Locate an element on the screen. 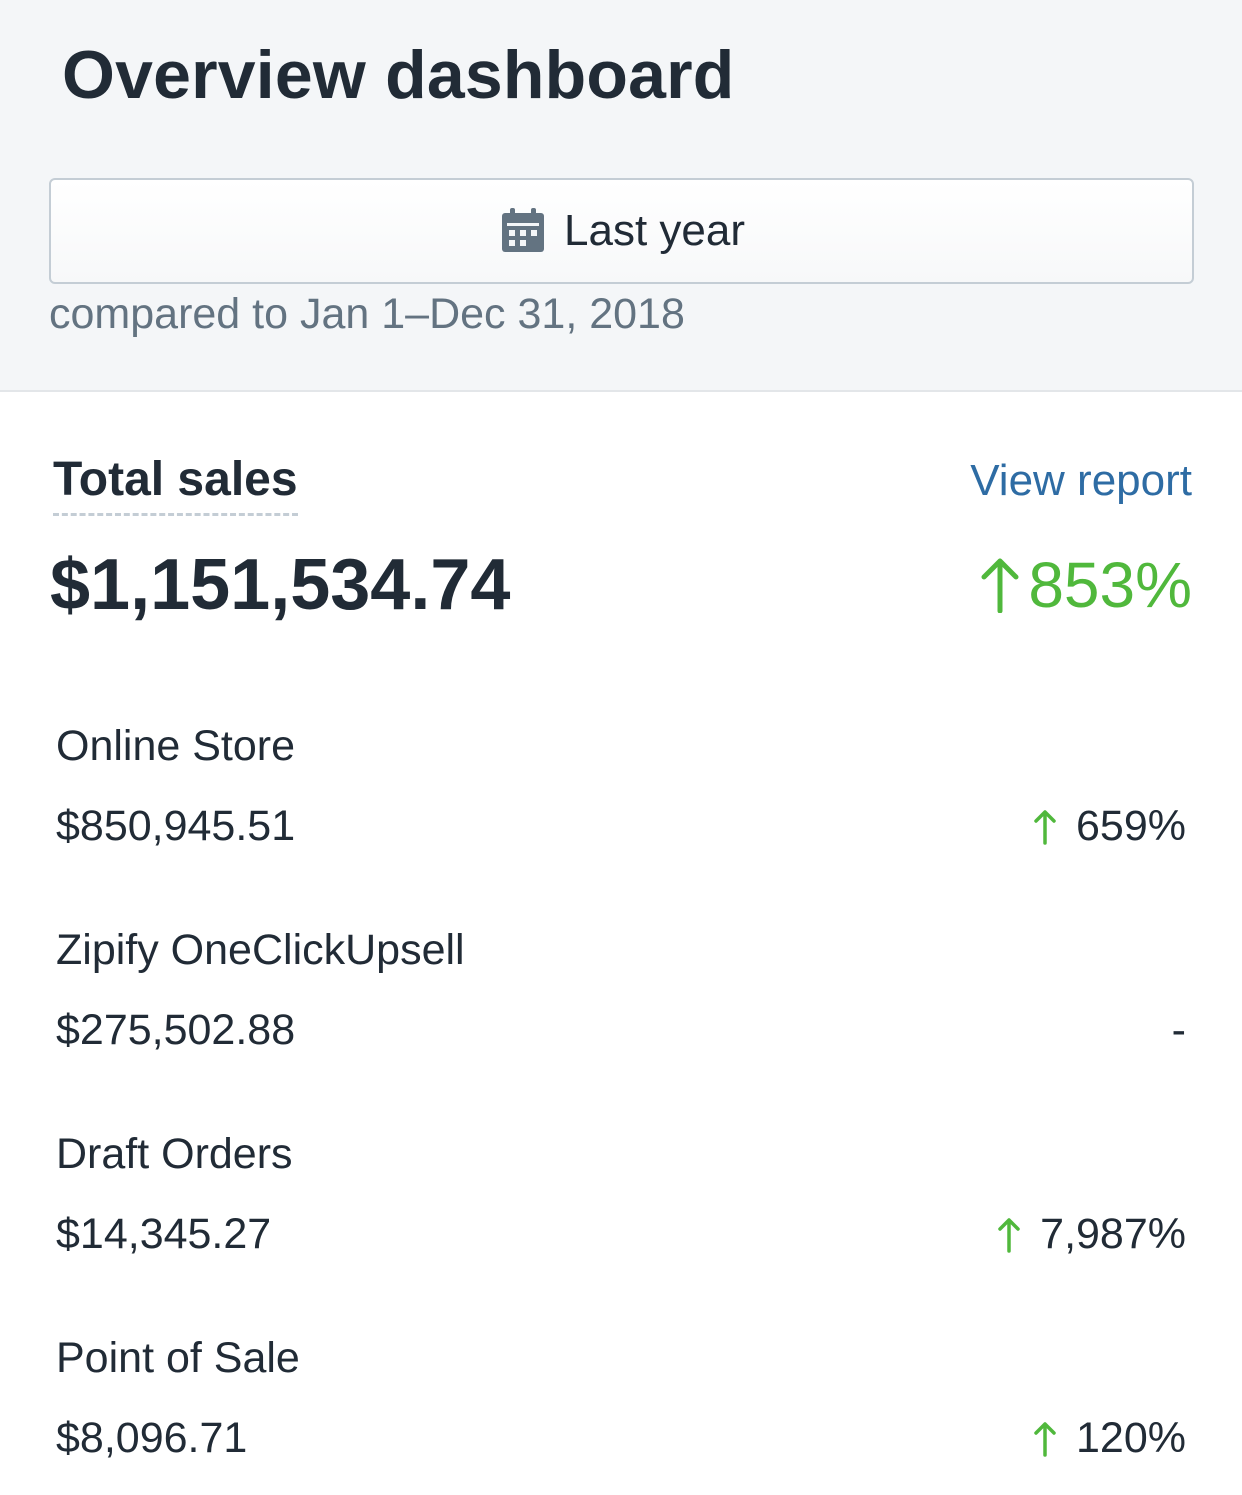  channel-amount: $8,096.71 is located at coordinates (152, 1438).